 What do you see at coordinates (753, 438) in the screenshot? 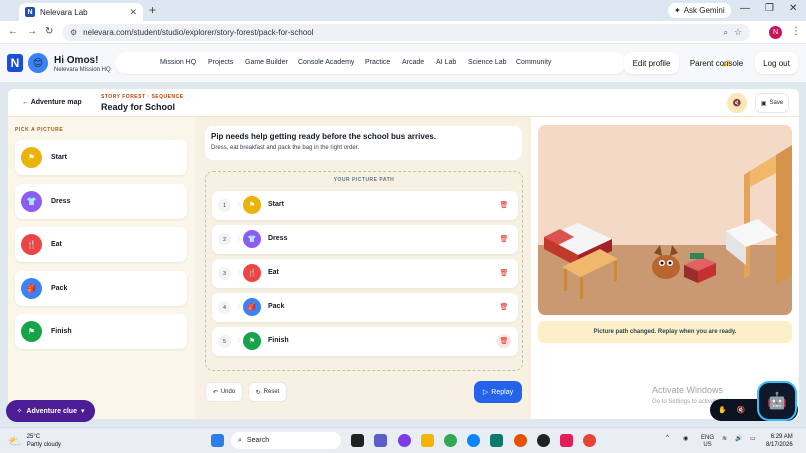
I see `battery-icon: ▭` at bounding box center [753, 438].